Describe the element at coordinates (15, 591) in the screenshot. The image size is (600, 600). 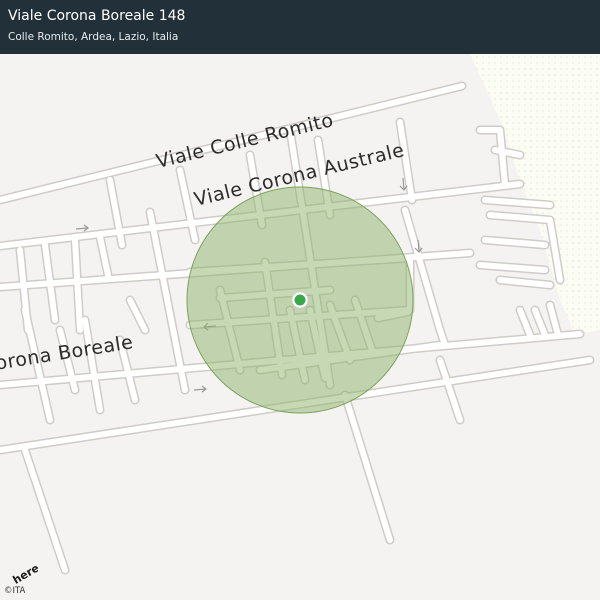
I see `map-attribution: ©ITA` at that location.